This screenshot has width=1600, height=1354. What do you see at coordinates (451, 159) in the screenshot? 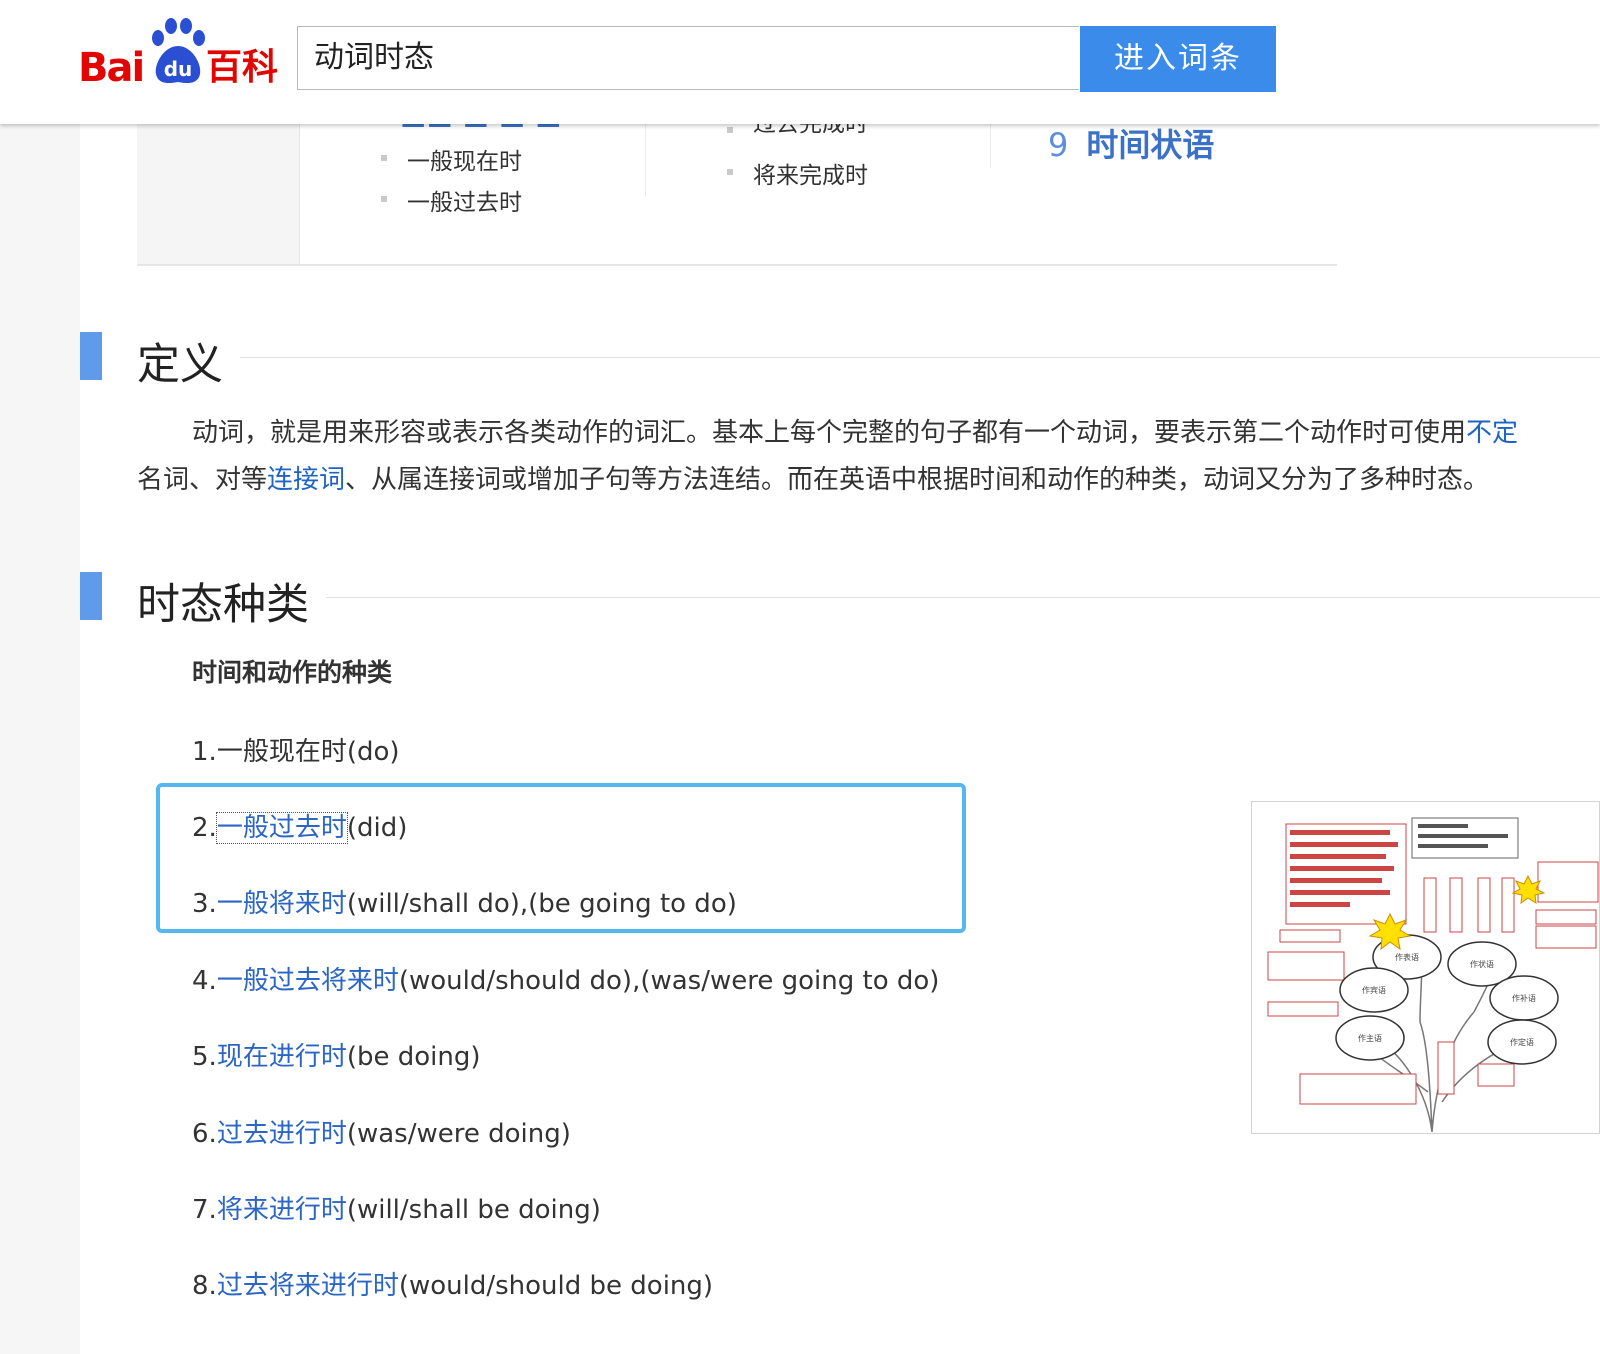
I see `catalog-item: 一般现在时` at bounding box center [451, 159].